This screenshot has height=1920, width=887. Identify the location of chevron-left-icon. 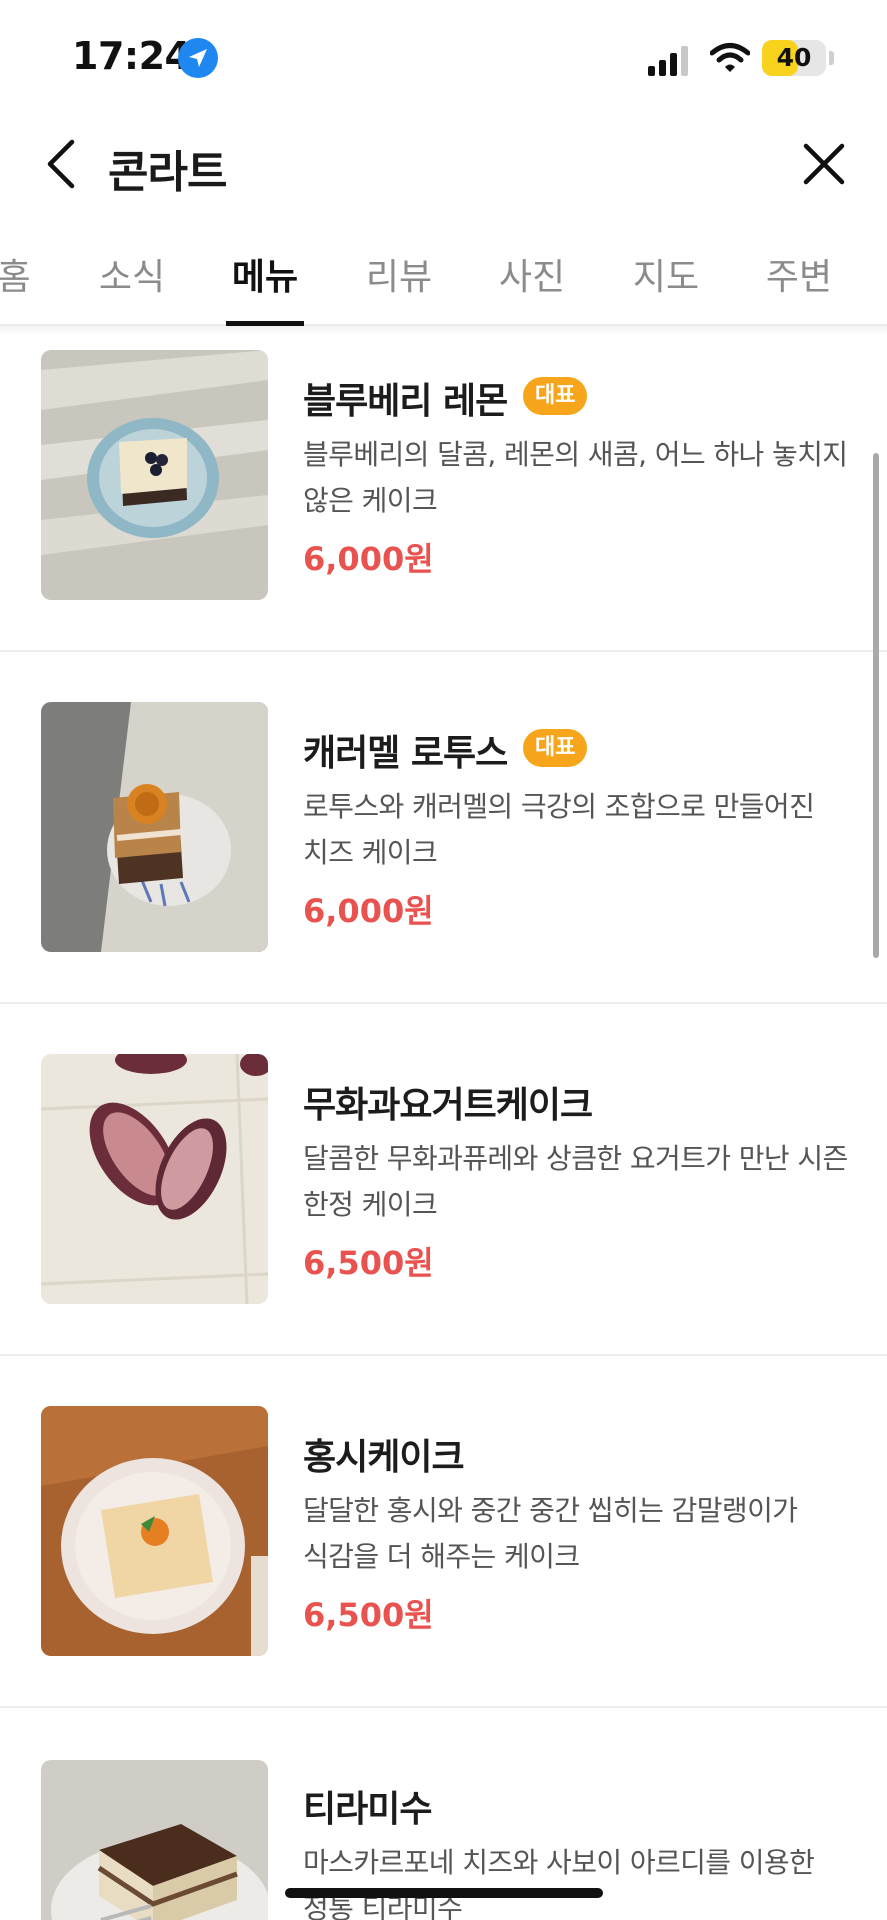
(61, 164).